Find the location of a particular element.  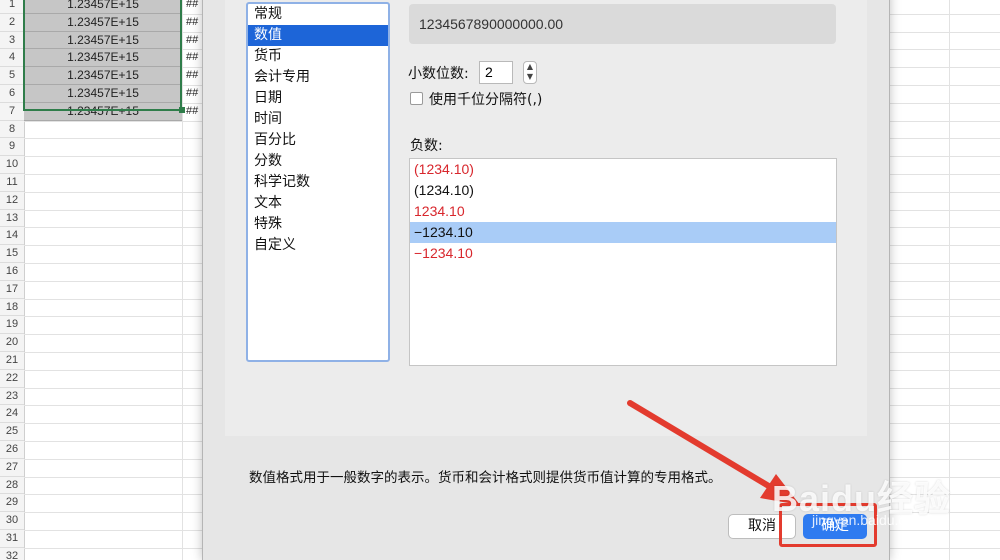

row-header: 4 is located at coordinates (12, 58).